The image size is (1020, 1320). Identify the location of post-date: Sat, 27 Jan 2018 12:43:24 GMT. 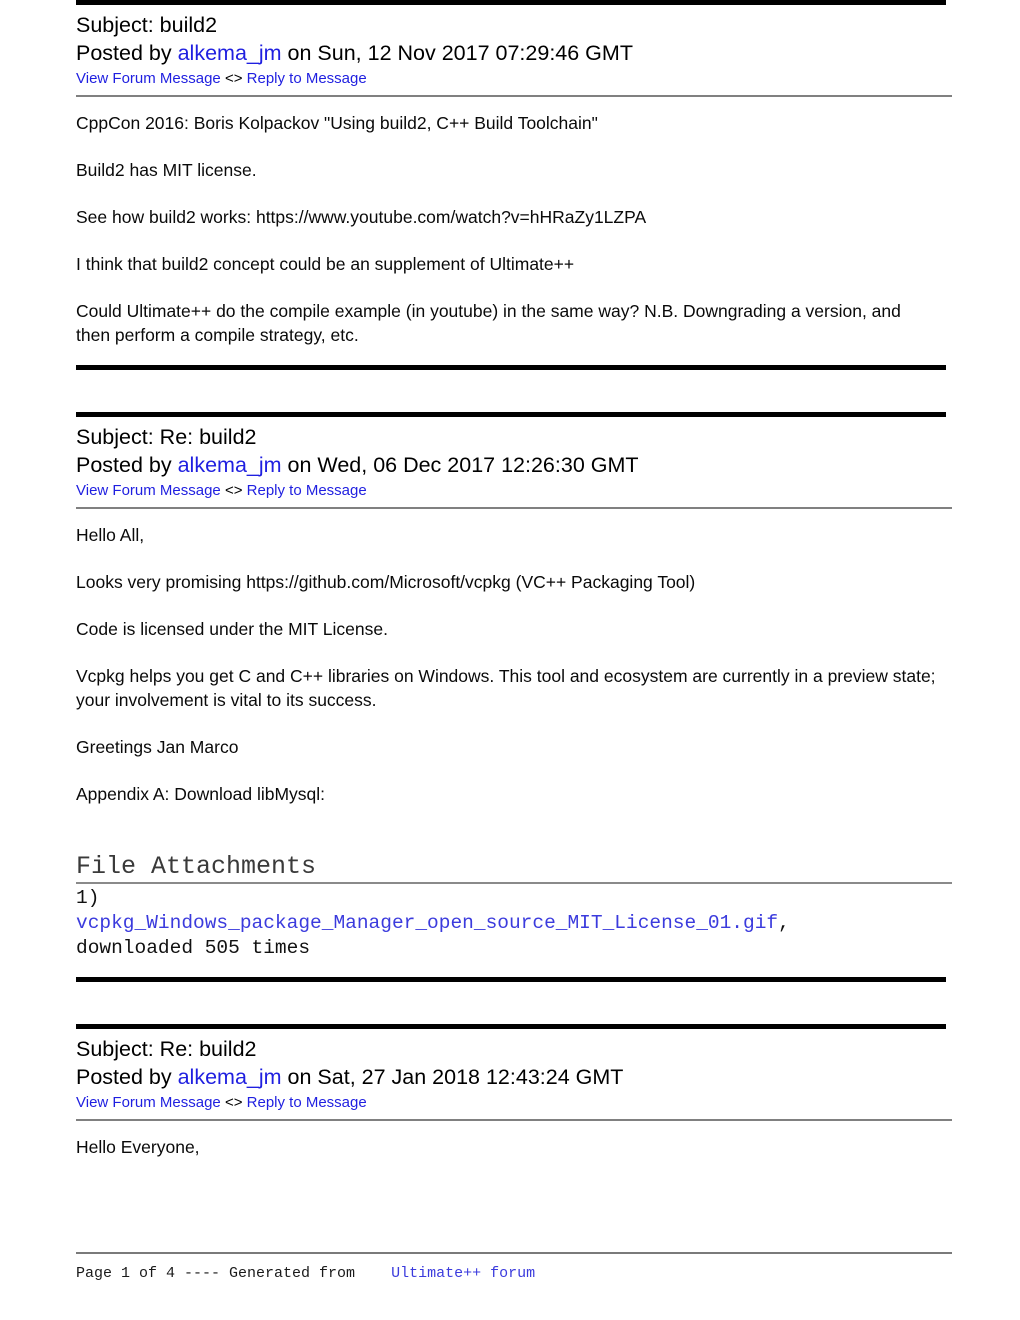
(470, 1077).